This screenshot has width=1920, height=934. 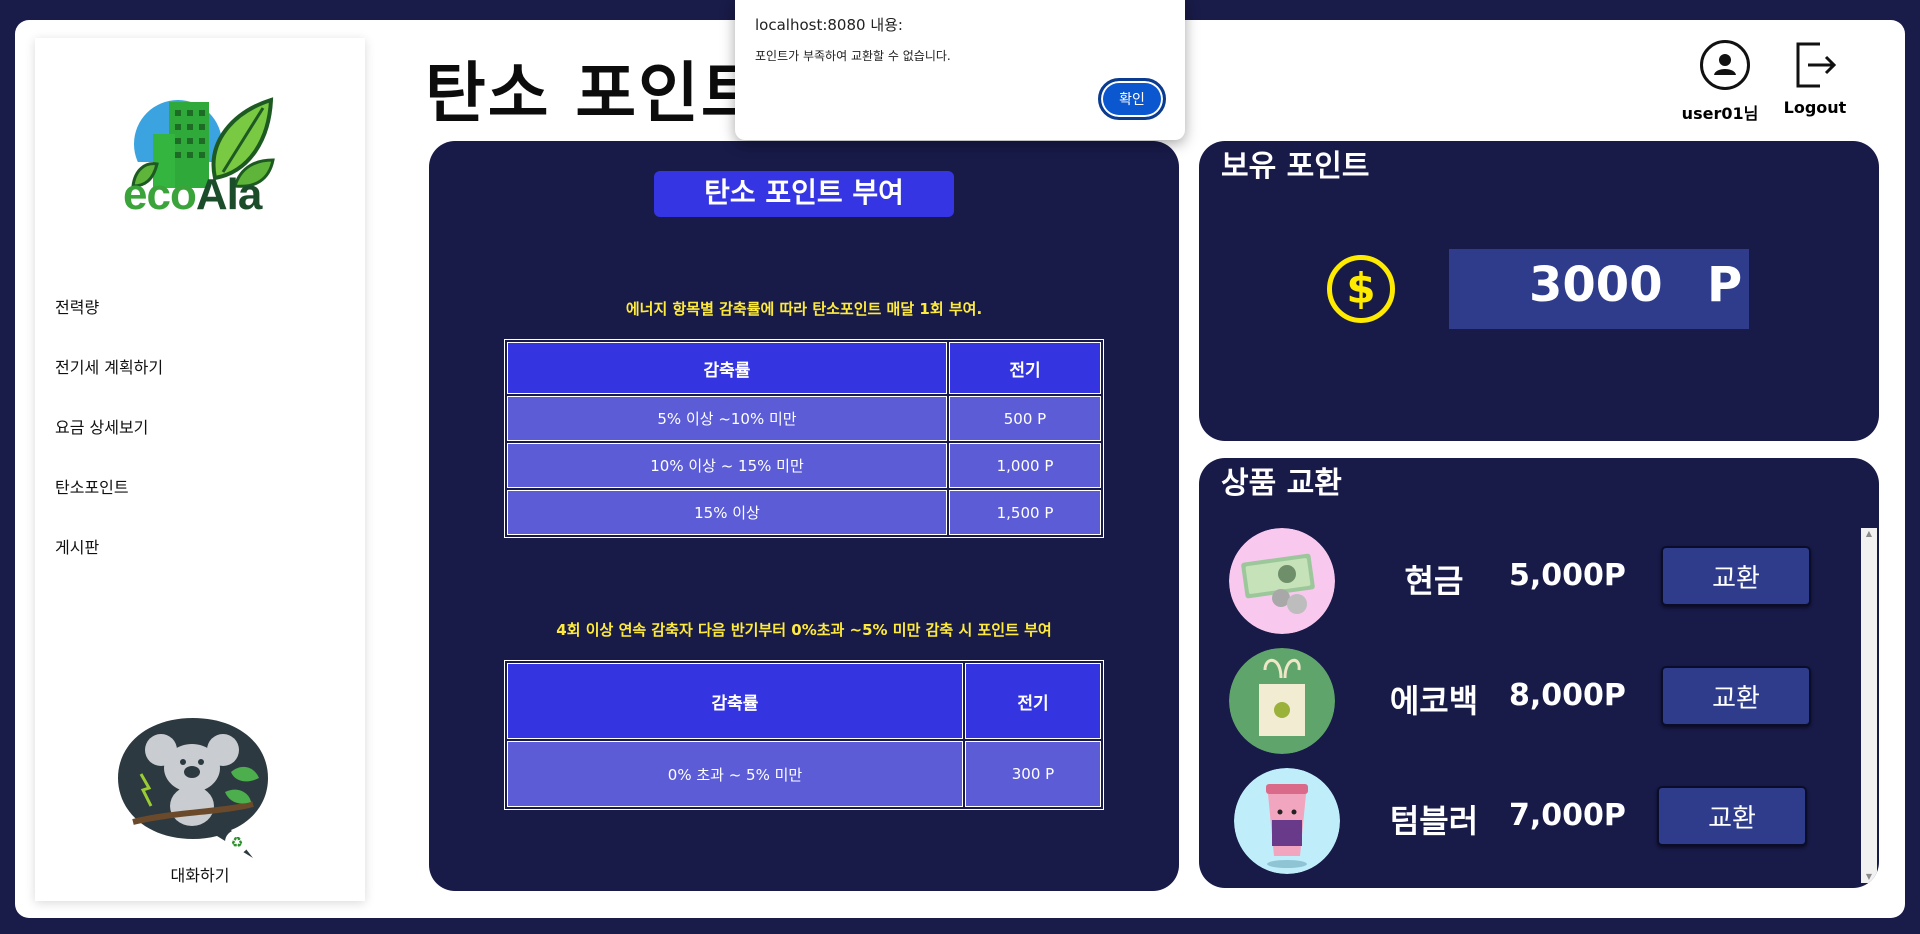 What do you see at coordinates (1434, 581) in the screenshot?
I see `product-name: 현금` at bounding box center [1434, 581].